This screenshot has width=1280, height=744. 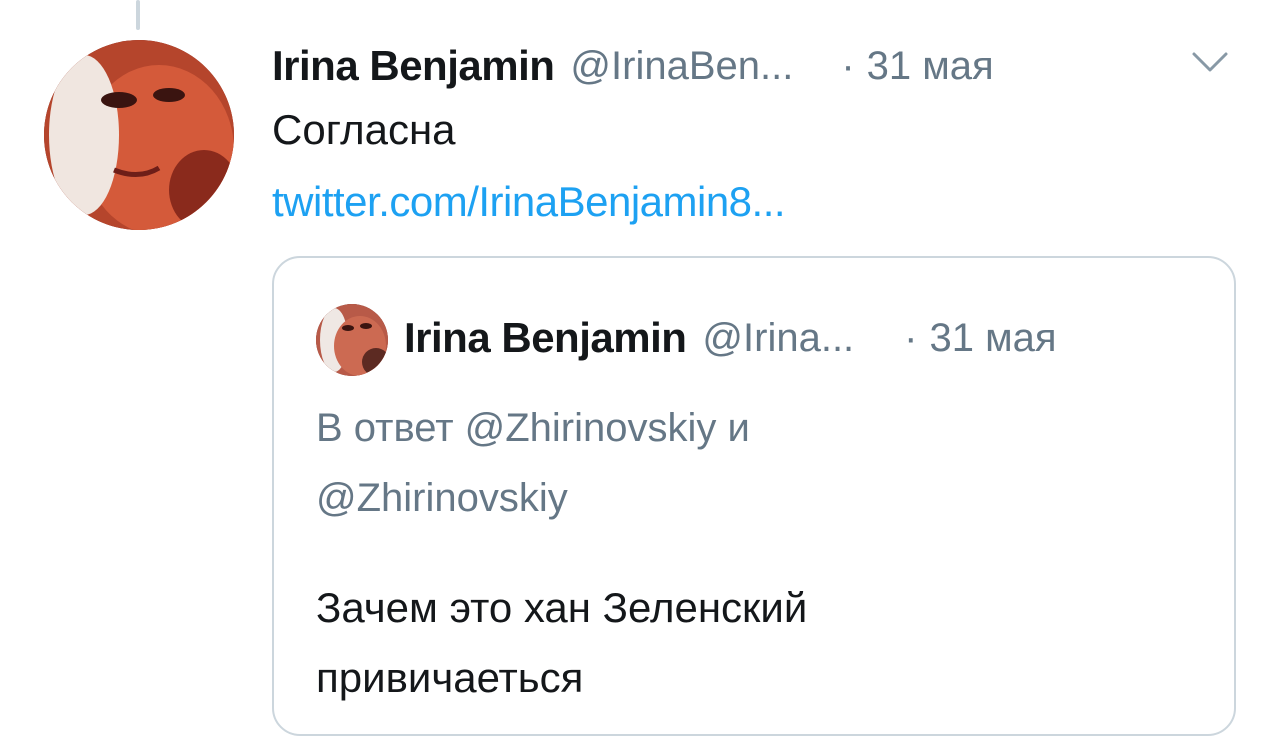 What do you see at coordinates (138, 15) in the screenshot?
I see `thread-connector-line` at bounding box center [138, 15].